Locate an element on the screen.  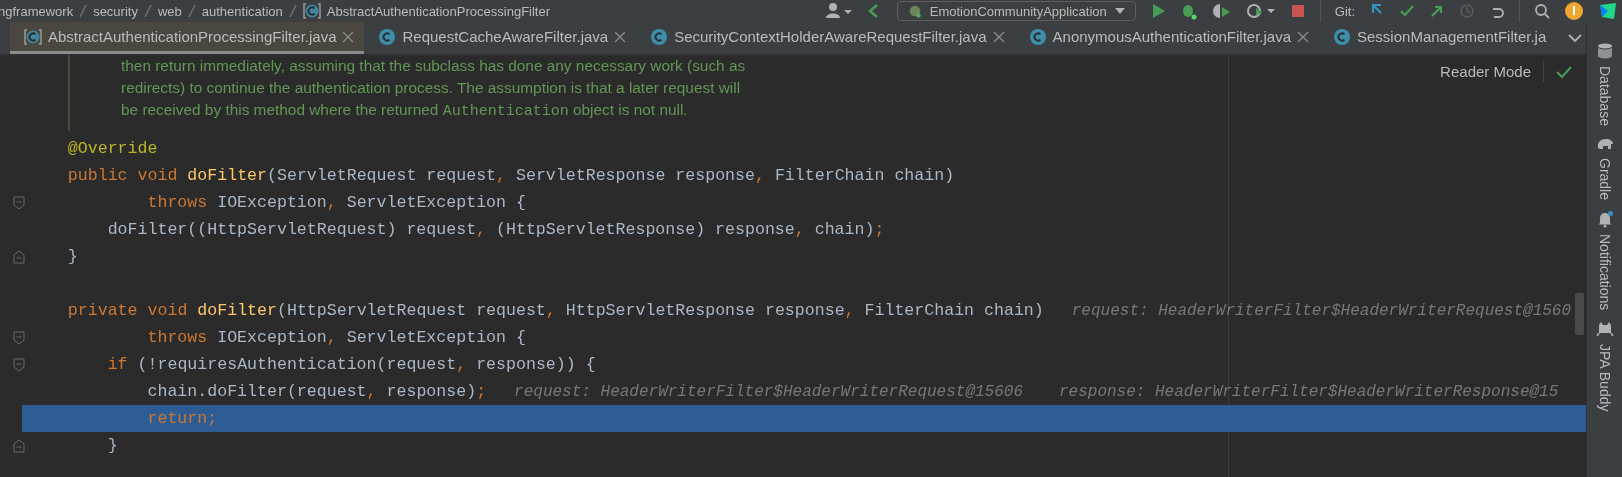
breadcrumb-link: web is located at coordinates (169, 11).